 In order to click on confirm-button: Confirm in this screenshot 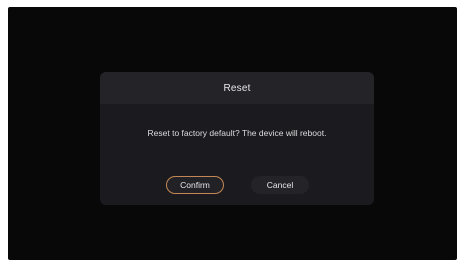, I will do `click(195, 185)`.